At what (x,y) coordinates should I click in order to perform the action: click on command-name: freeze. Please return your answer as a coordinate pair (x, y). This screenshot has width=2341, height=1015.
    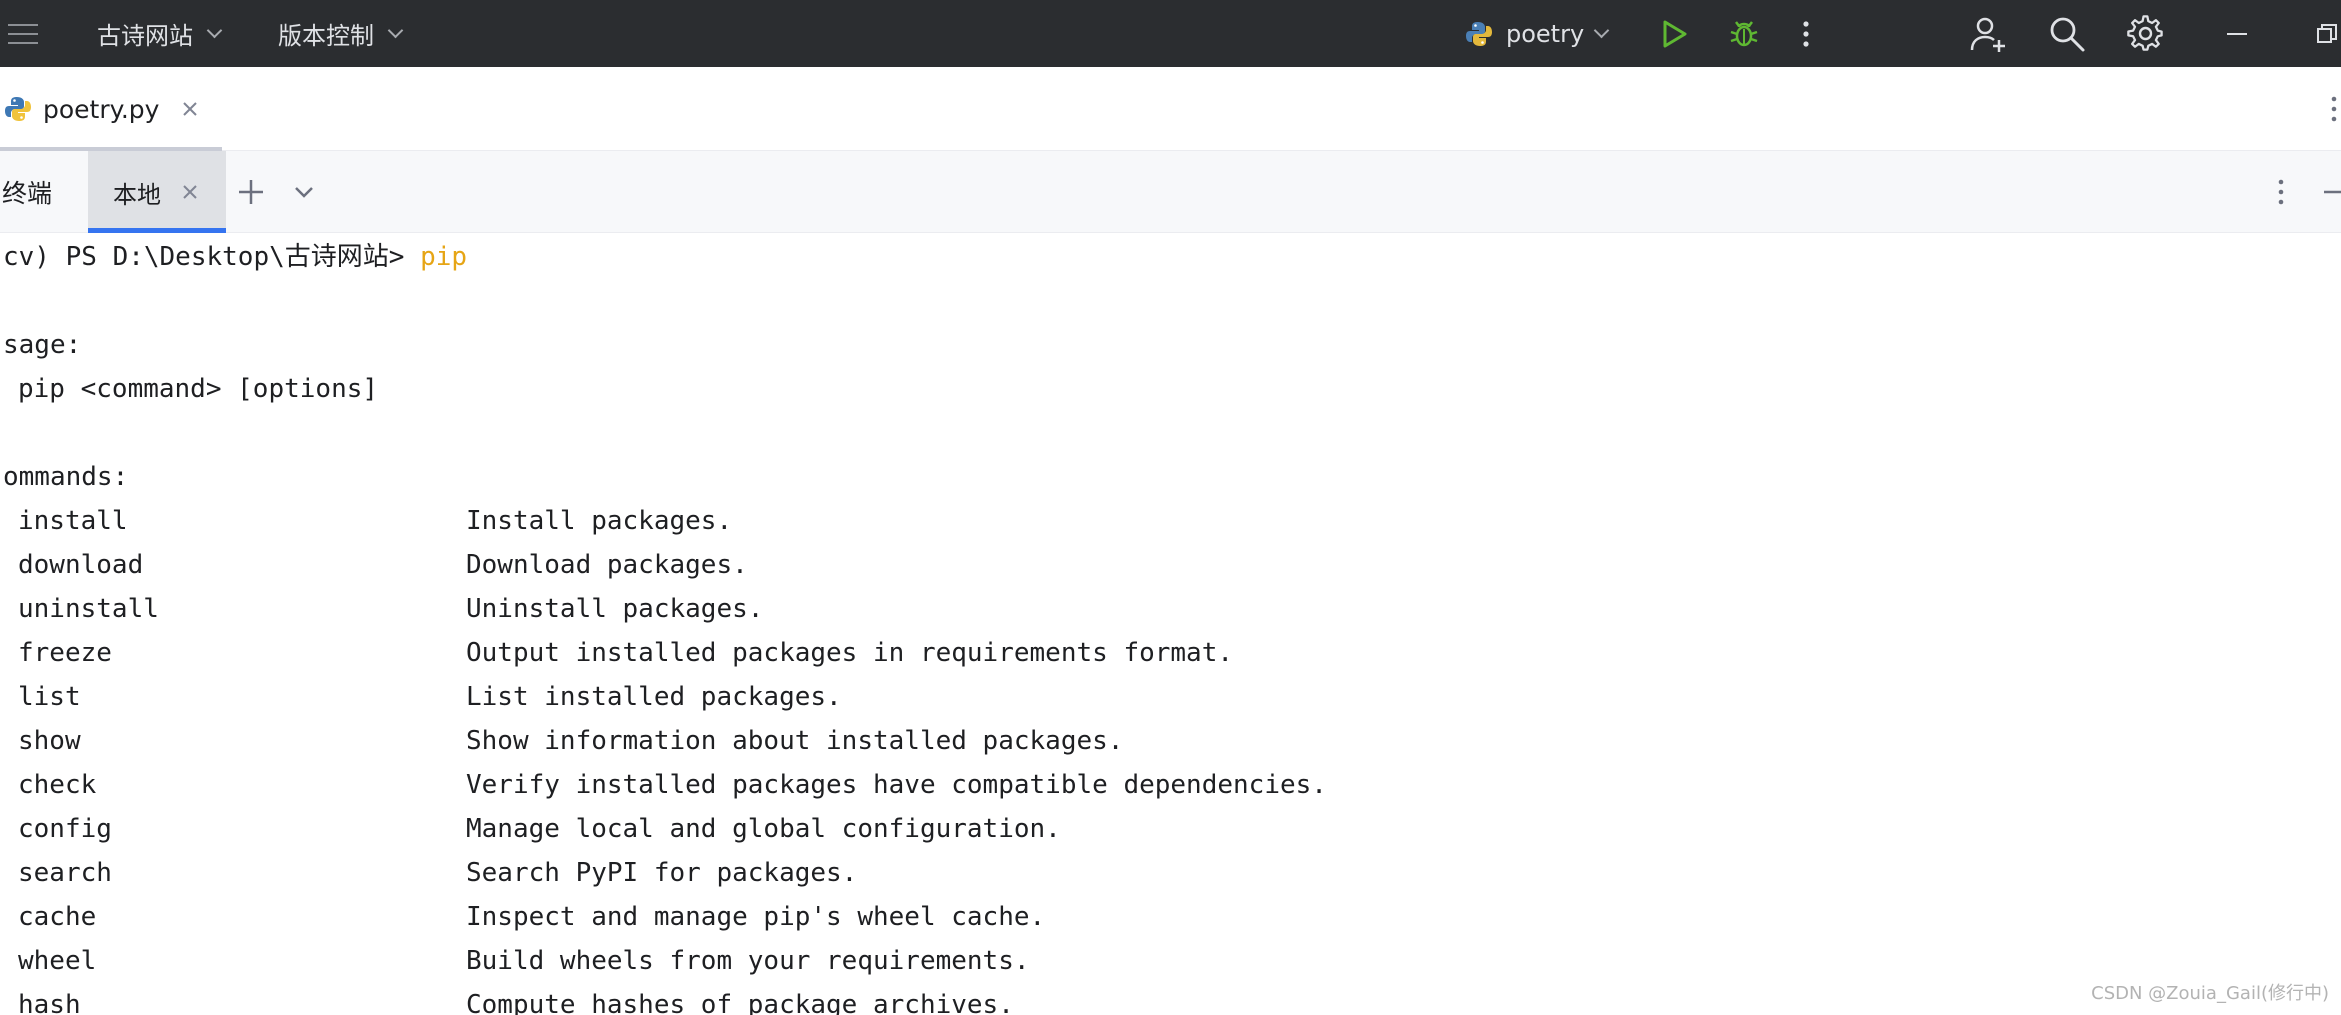
    Looking at the image, I should click on (65, 653).